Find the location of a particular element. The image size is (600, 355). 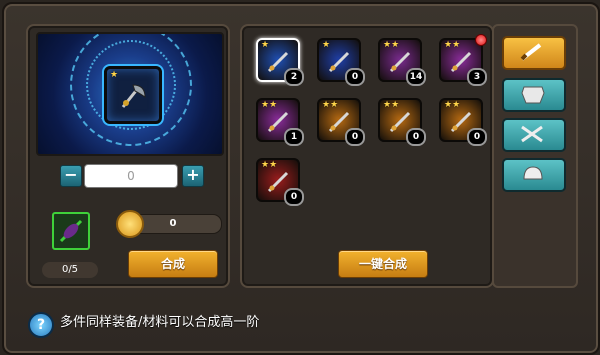

helmet-icon is located at coordinates (533, 173).